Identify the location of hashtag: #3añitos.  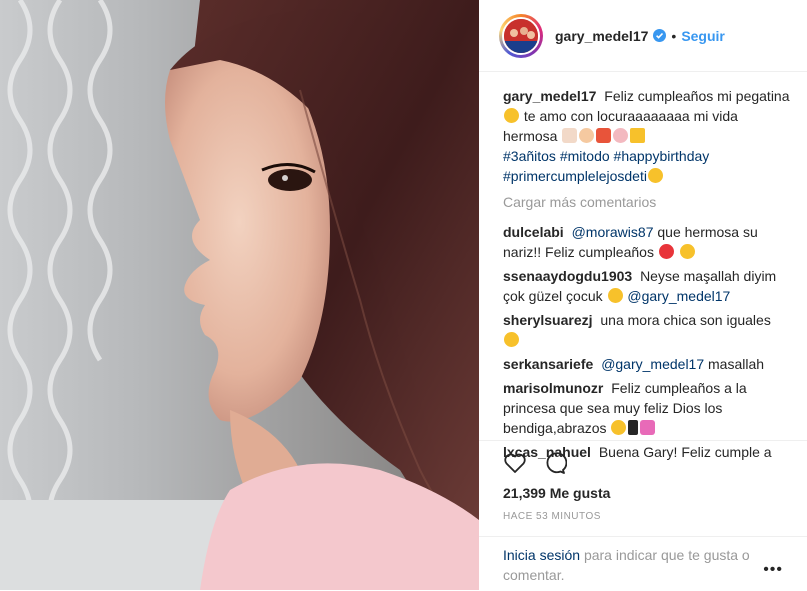
(529, 156).